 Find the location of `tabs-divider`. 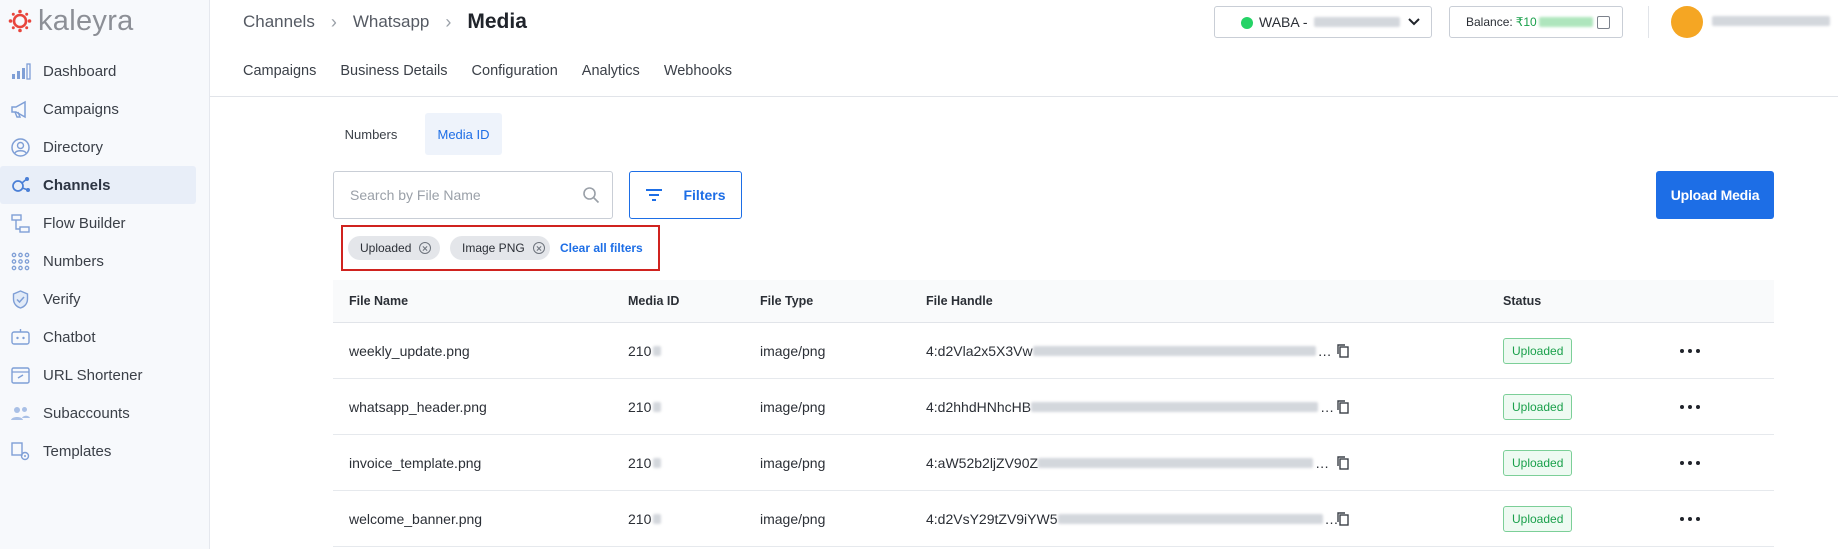

tabs-divider is located at coordinates (1024, 96).